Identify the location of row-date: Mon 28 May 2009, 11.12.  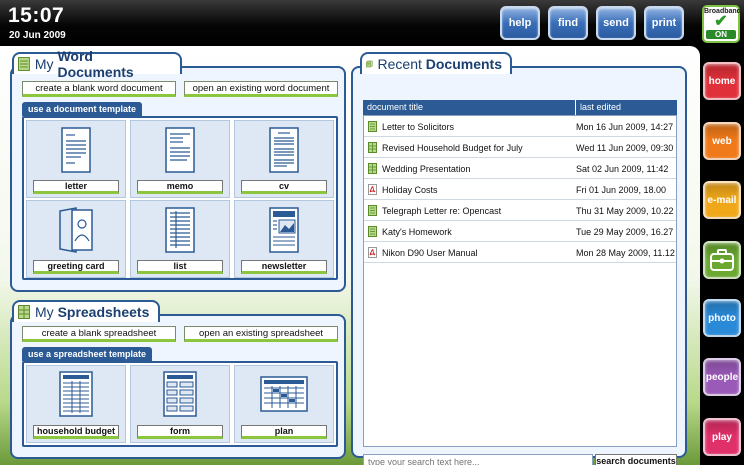
(625, 253).